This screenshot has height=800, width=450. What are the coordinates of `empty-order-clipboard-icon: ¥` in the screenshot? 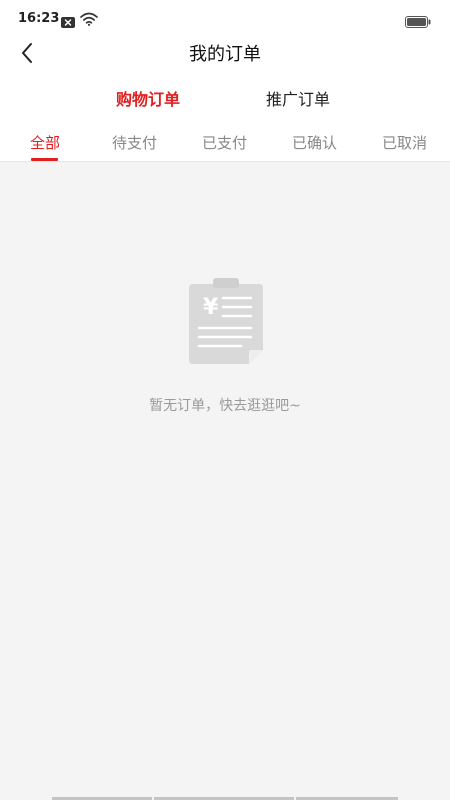 It's located at (226, 324).